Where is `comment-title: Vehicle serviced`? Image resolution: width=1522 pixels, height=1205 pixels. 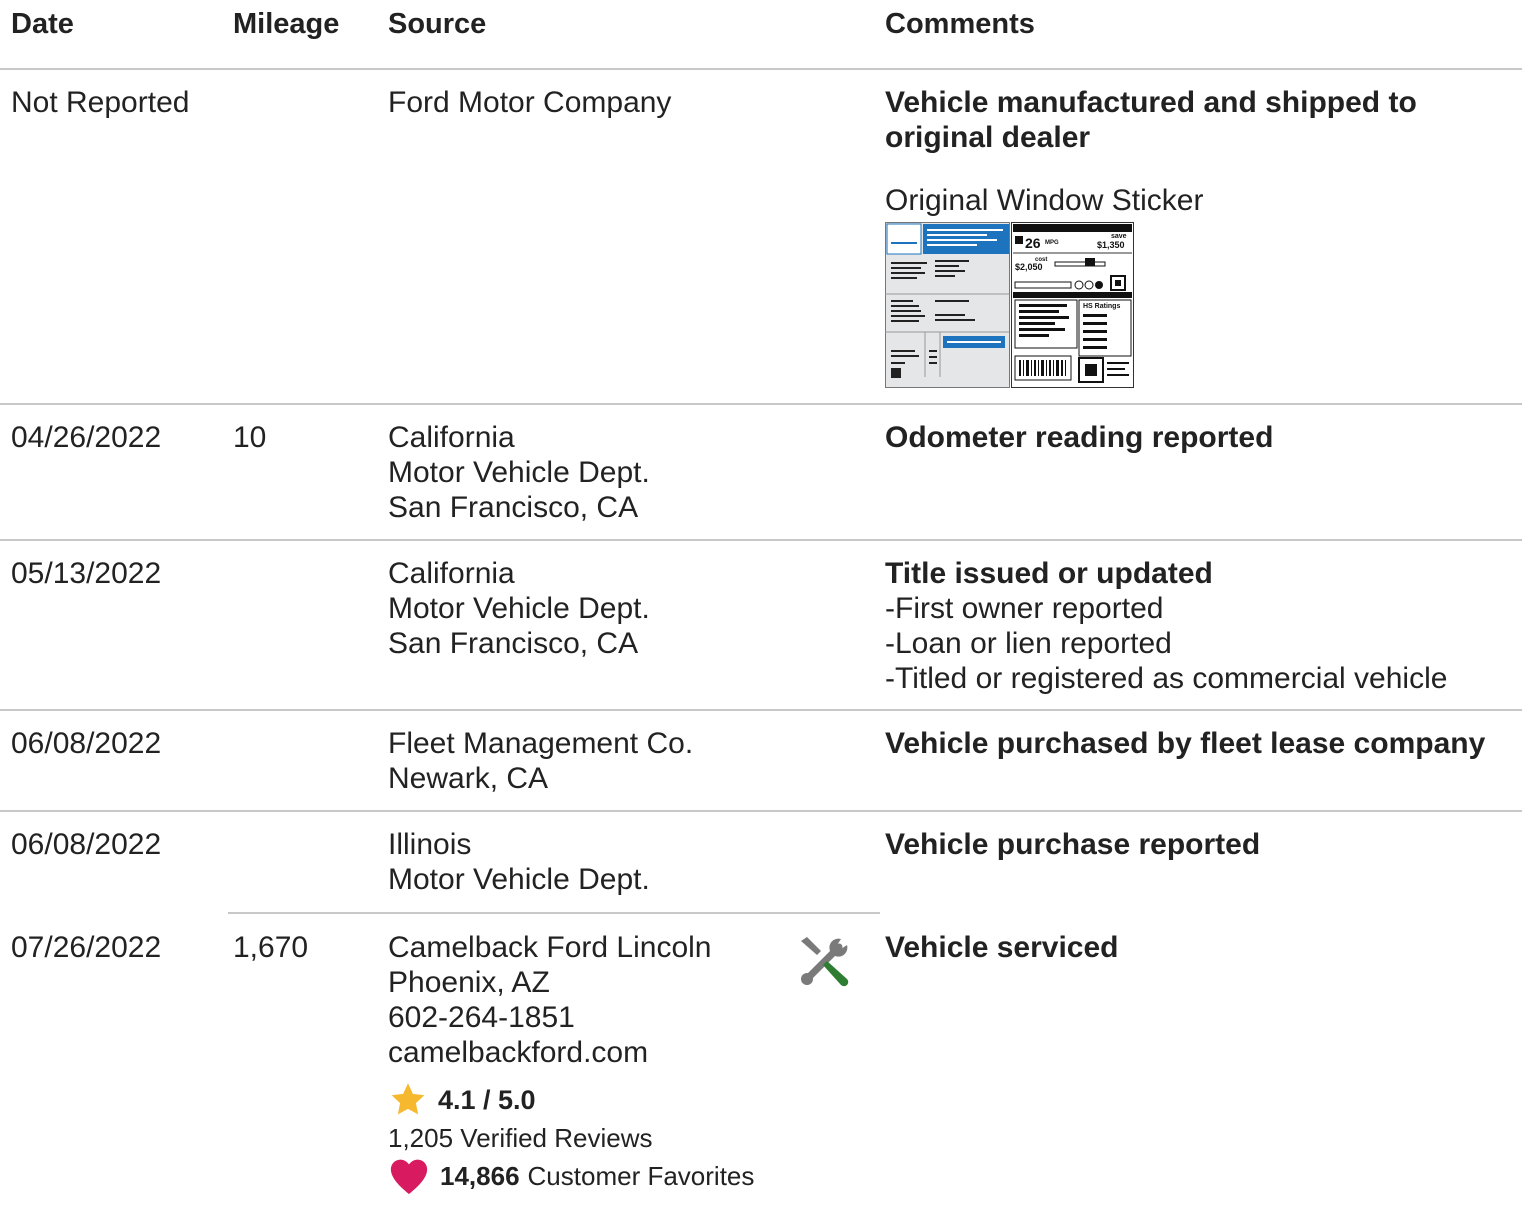
comment-title: Vehicle serviced is located at coordinates (1002, 947).